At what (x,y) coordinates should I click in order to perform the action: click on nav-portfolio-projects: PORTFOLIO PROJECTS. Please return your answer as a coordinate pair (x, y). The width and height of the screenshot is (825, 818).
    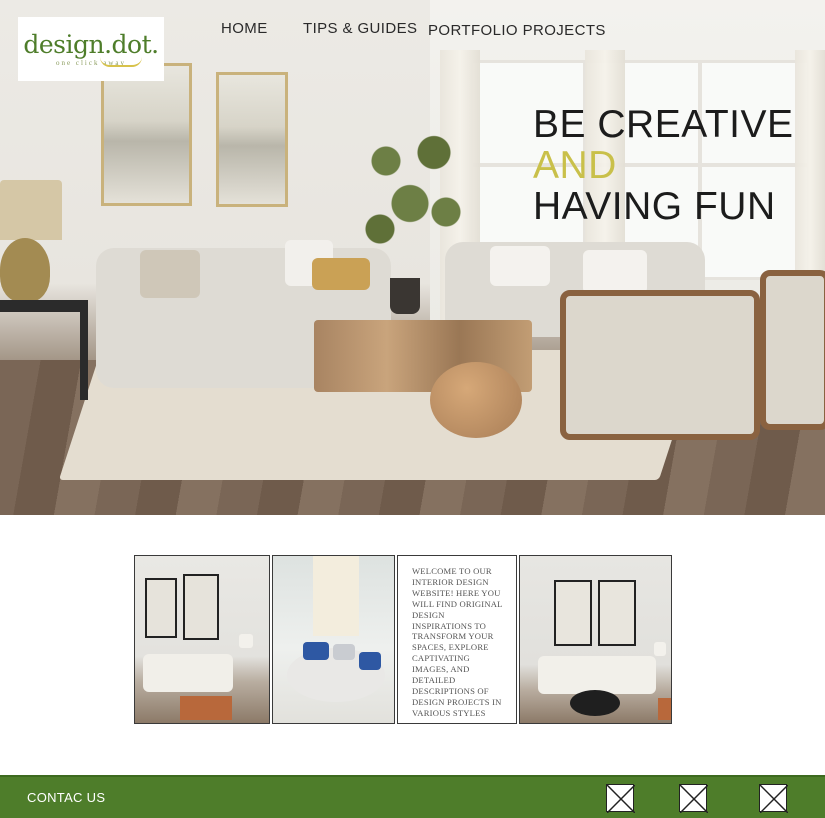
    Looking at the image, I should click on (517, 30).